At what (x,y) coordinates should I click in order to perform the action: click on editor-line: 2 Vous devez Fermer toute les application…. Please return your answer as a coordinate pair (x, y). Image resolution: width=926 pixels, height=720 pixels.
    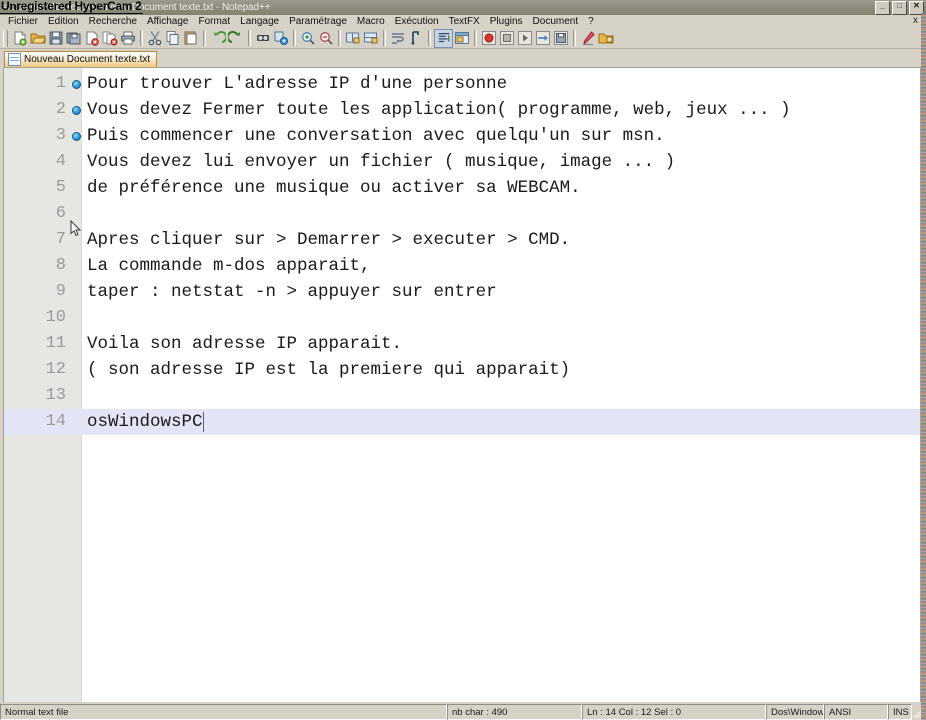
    Looking at the image, I should click on (462, 110).